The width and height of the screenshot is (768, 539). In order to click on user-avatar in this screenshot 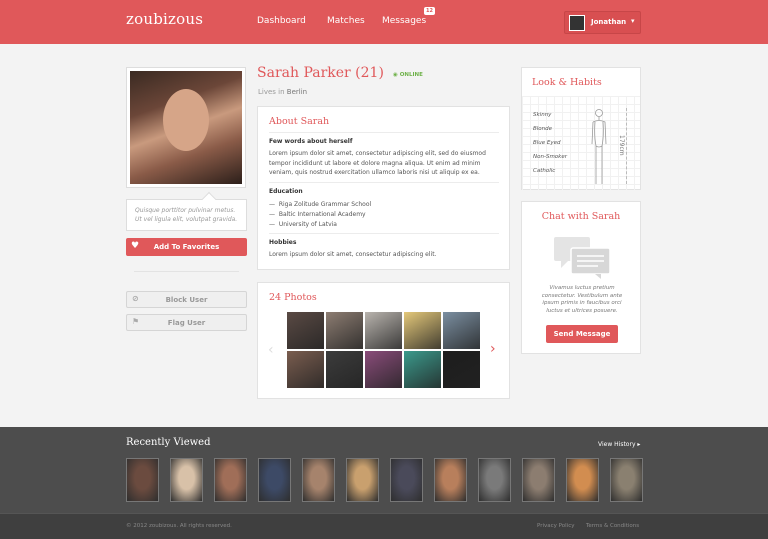, I will do `click(577, 23)`.